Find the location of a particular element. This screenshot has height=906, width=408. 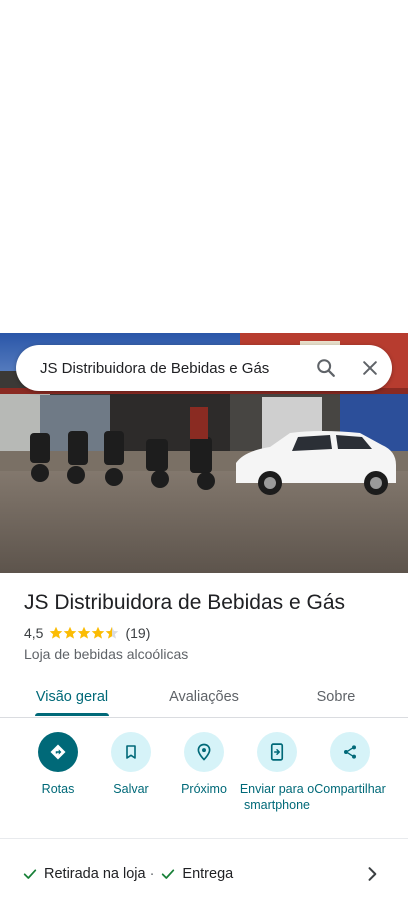

tab-reviews: Avaliações is located at coordinates (204, 697).